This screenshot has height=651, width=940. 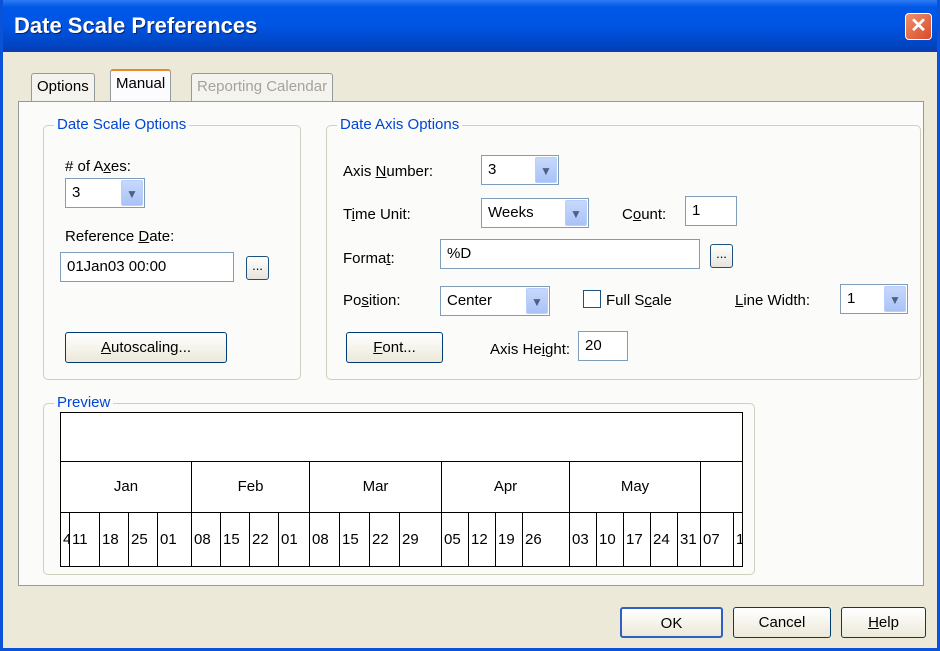 What do you see at coordinates (84, 402) in the screenshot?
I see `group-legend: Preview` at bounding box center [84, 402].